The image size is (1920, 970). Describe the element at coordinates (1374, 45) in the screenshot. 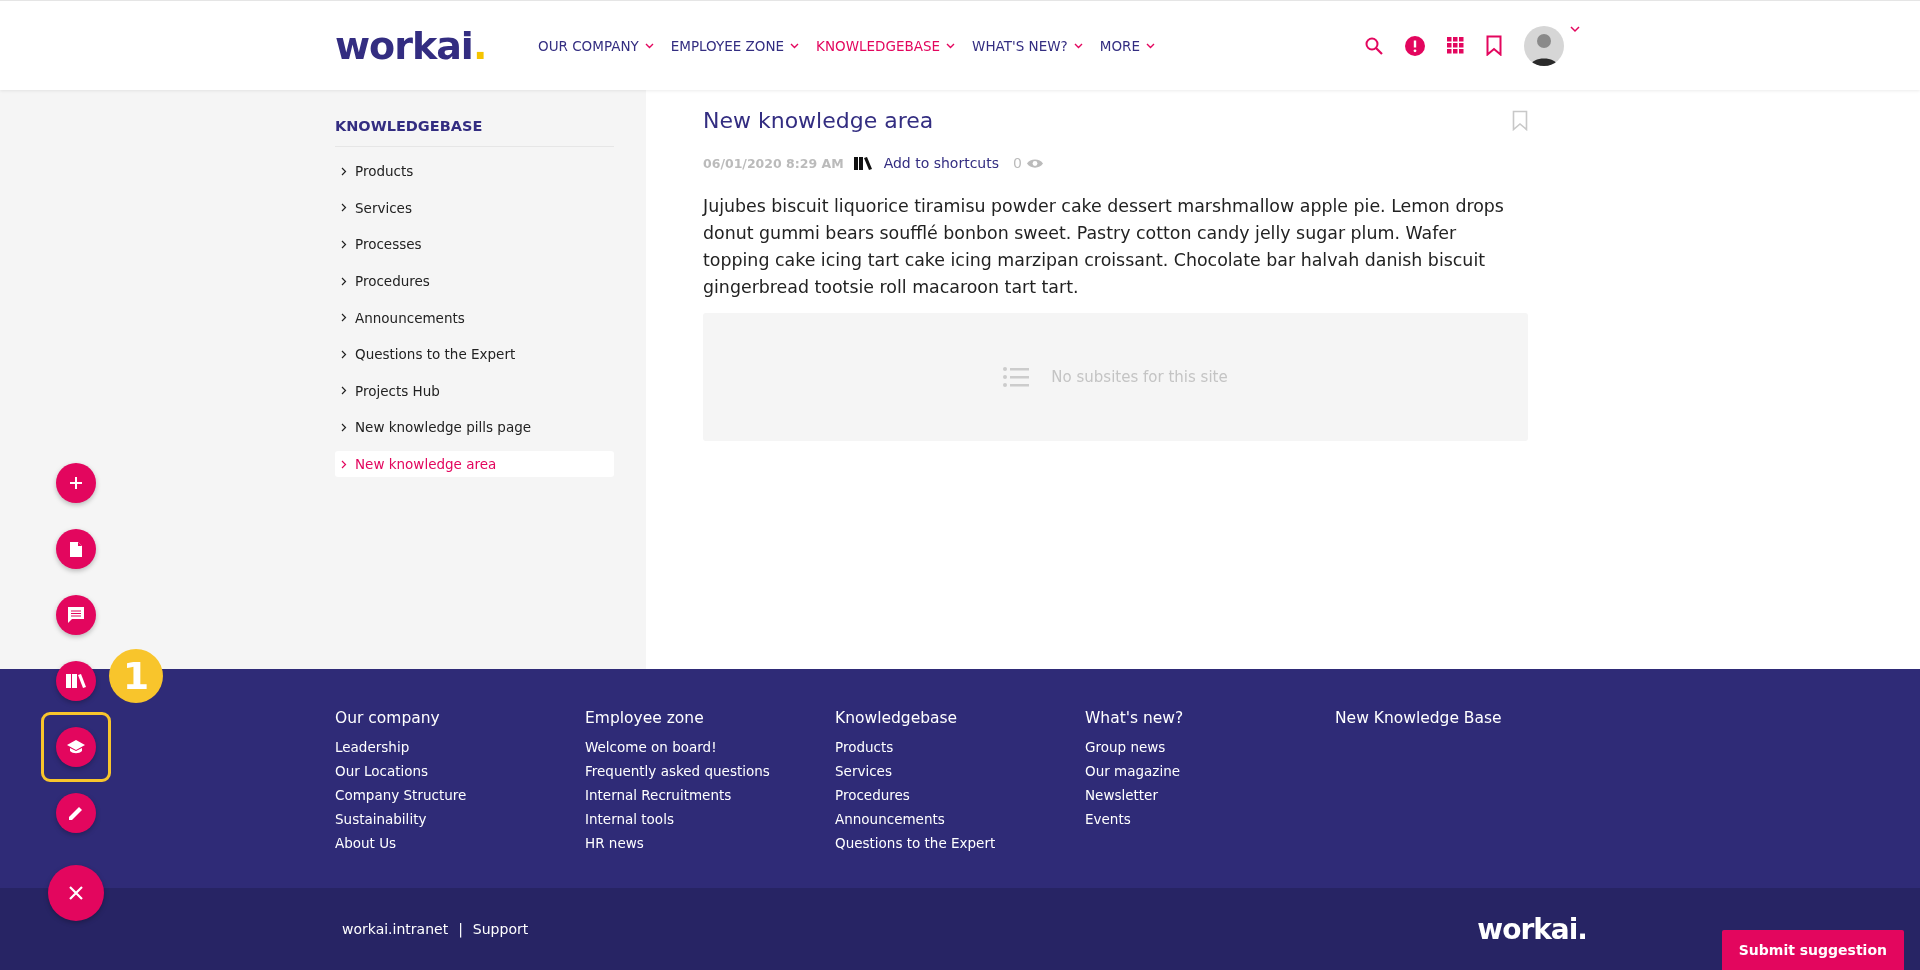

I see `search-icon` at that location.